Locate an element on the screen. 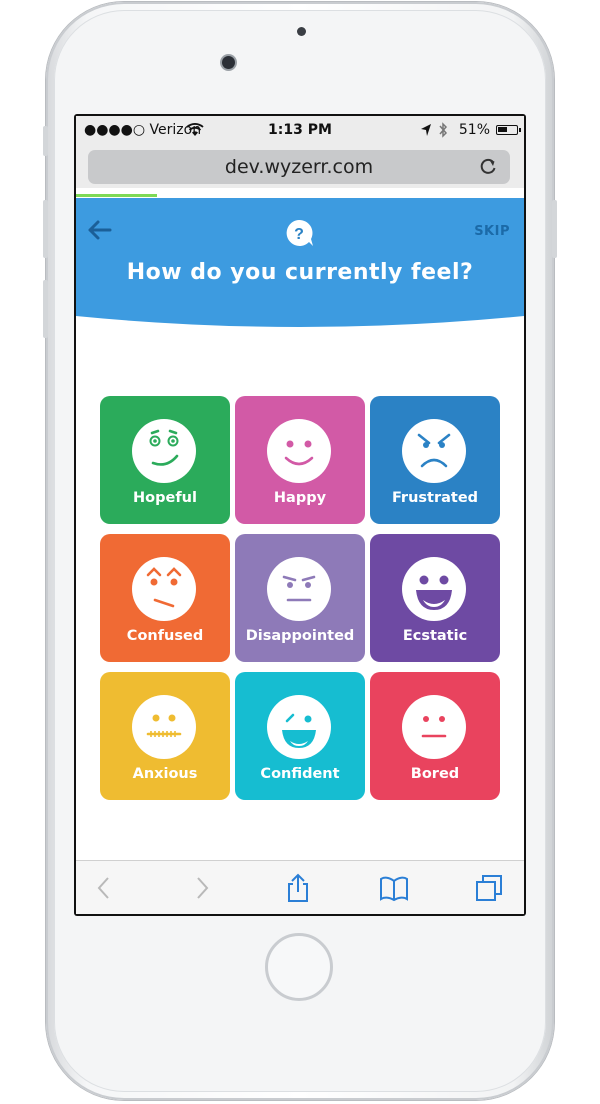  question-title: How do you currently feel? is located at coordinates (300, 272).